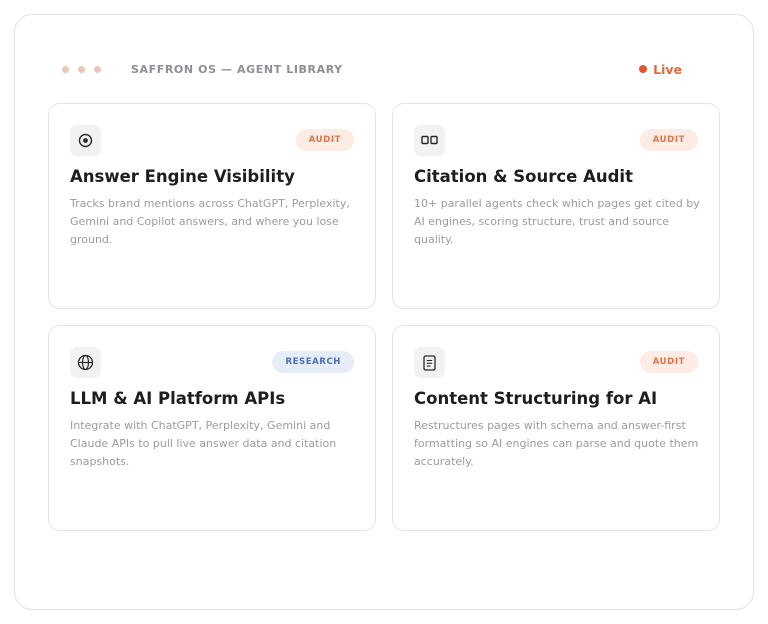  What do you see at coordinates (178, 398) in the screenshot?
I see `card-title: LLM & AI Platform APIs` at bounding box center [178, 398].